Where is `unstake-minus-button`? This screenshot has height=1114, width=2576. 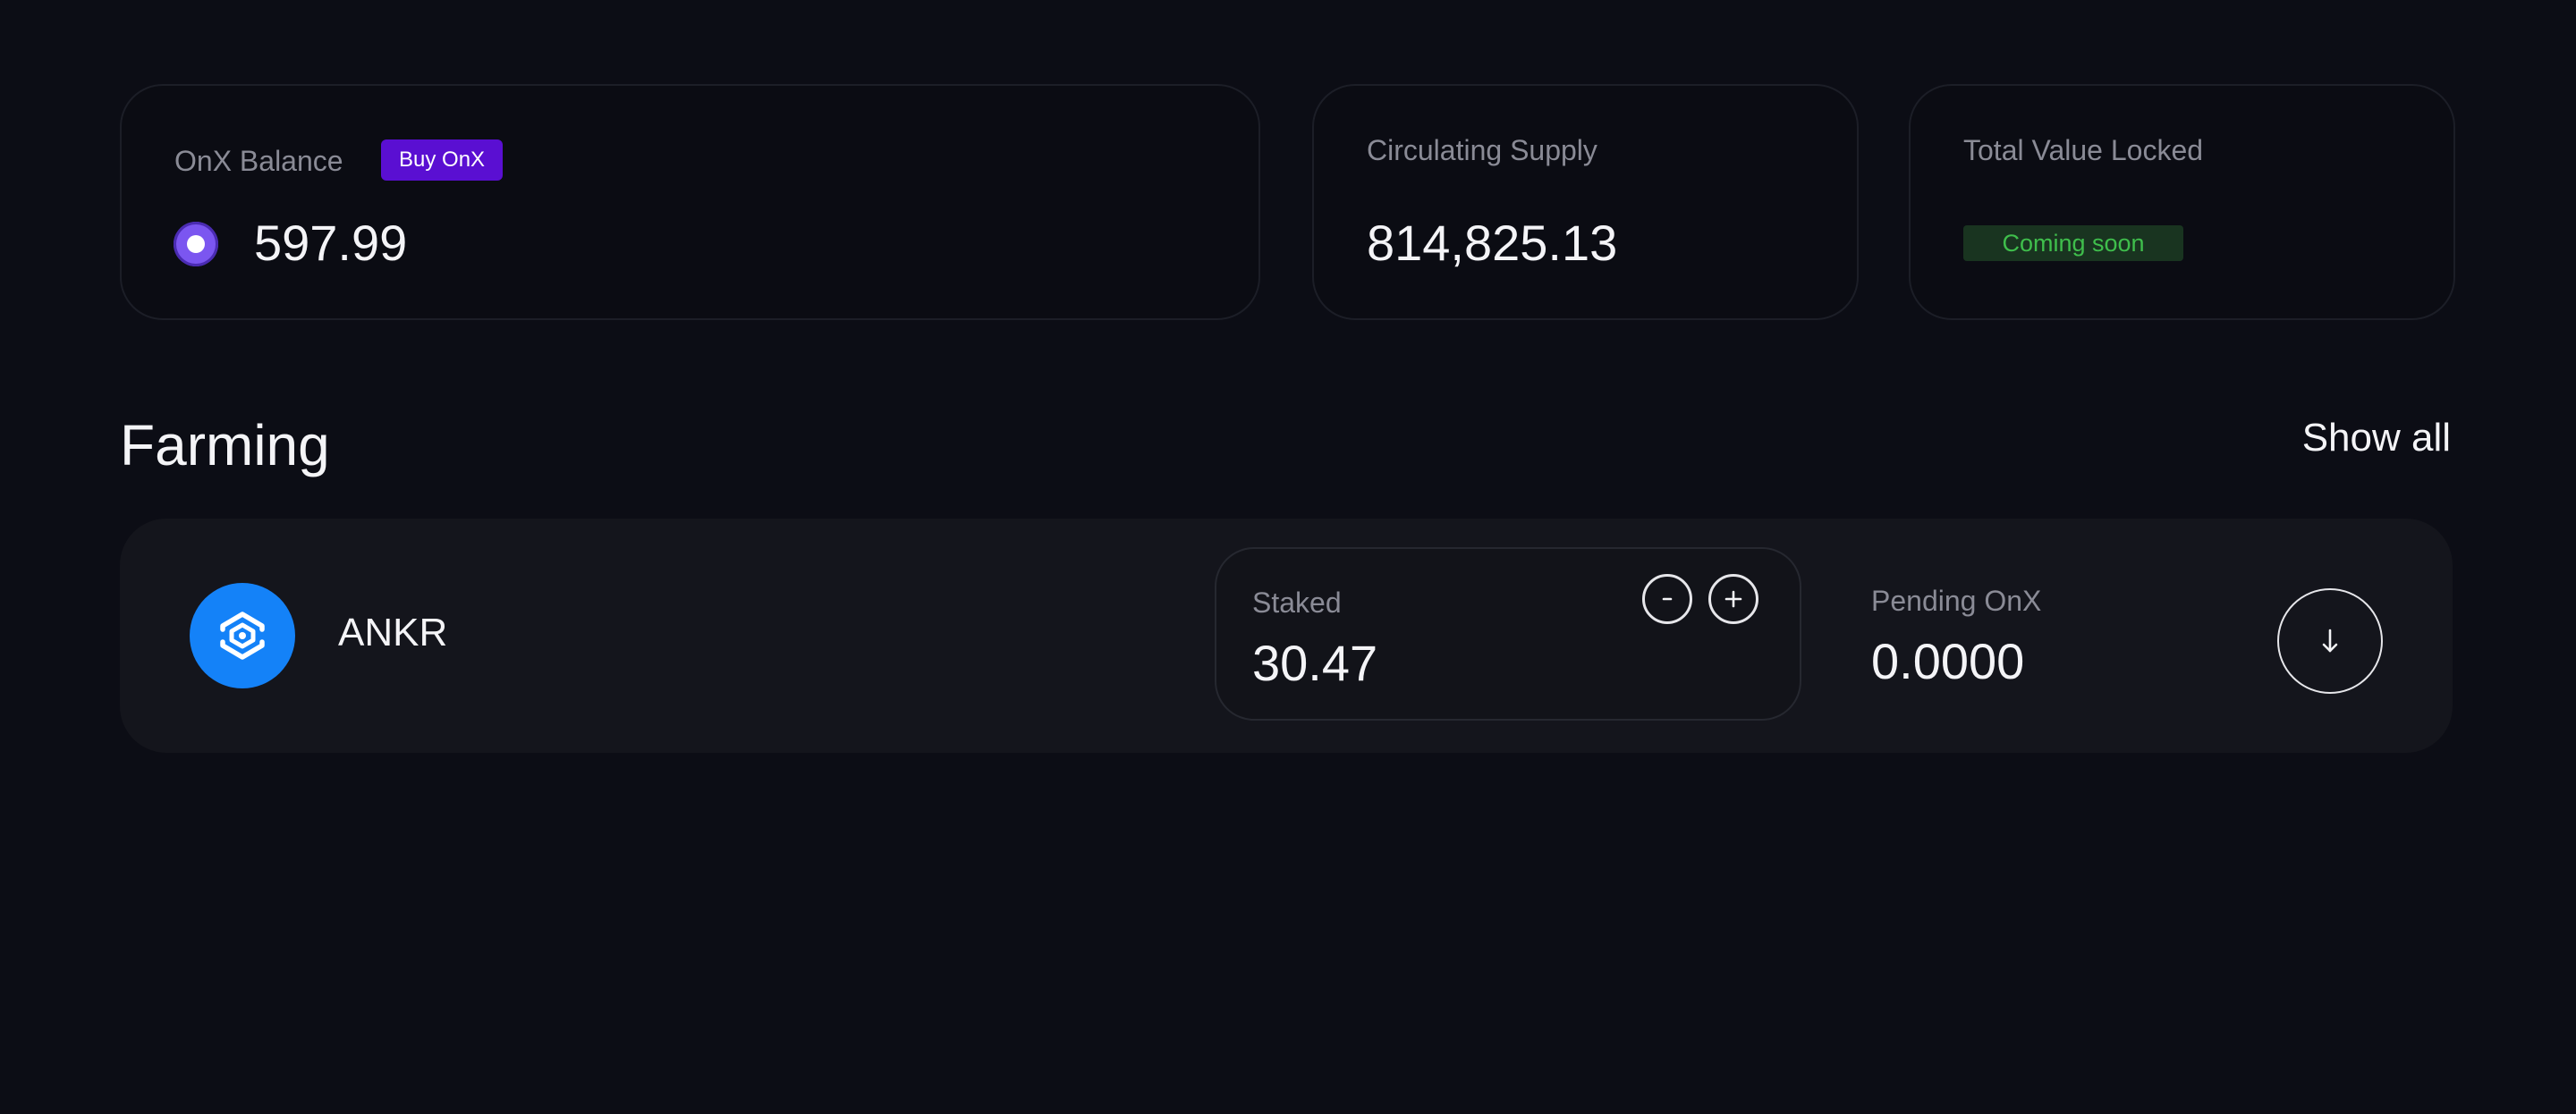 unstake-minus-button is located at coordinates (1667, 599).